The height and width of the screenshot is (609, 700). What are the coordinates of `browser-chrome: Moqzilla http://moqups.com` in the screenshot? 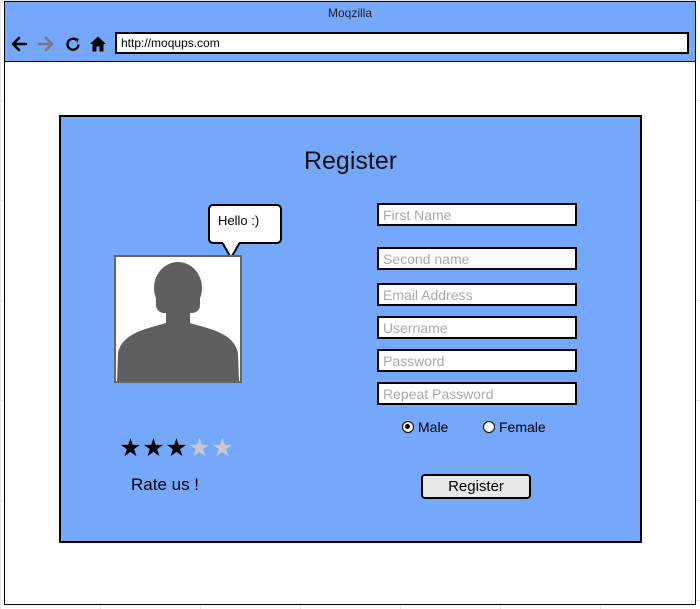 It's located at (350, 32).